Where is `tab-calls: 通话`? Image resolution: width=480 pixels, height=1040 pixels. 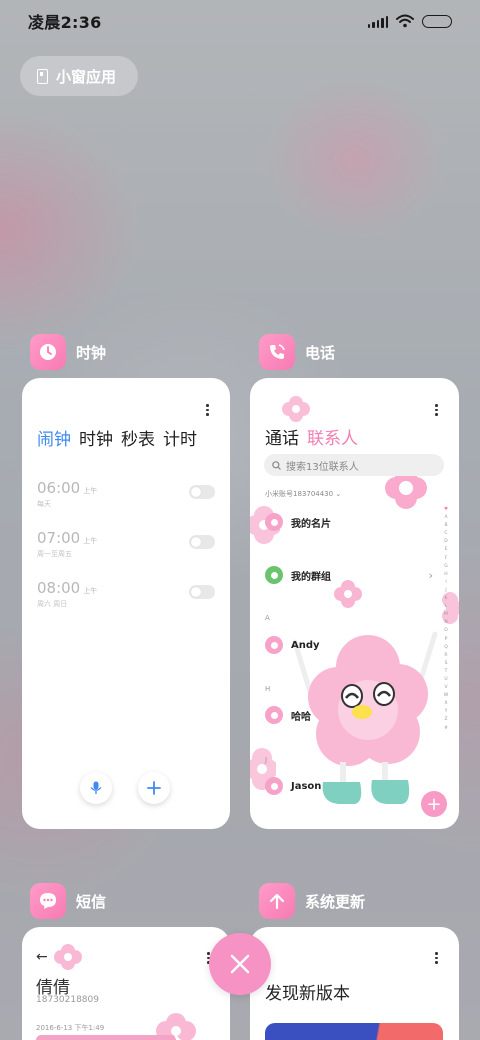
tab-calls: 通话 is located at coordinates (282, 436).